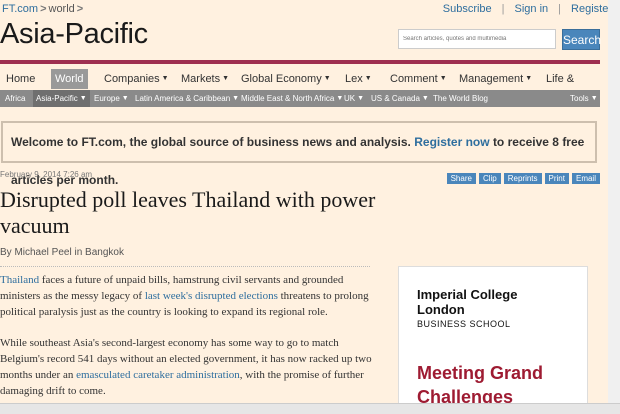 This screenshot has width=620, height=414. I want to click on nav-companies: Companies ▼, so click(136, 79).